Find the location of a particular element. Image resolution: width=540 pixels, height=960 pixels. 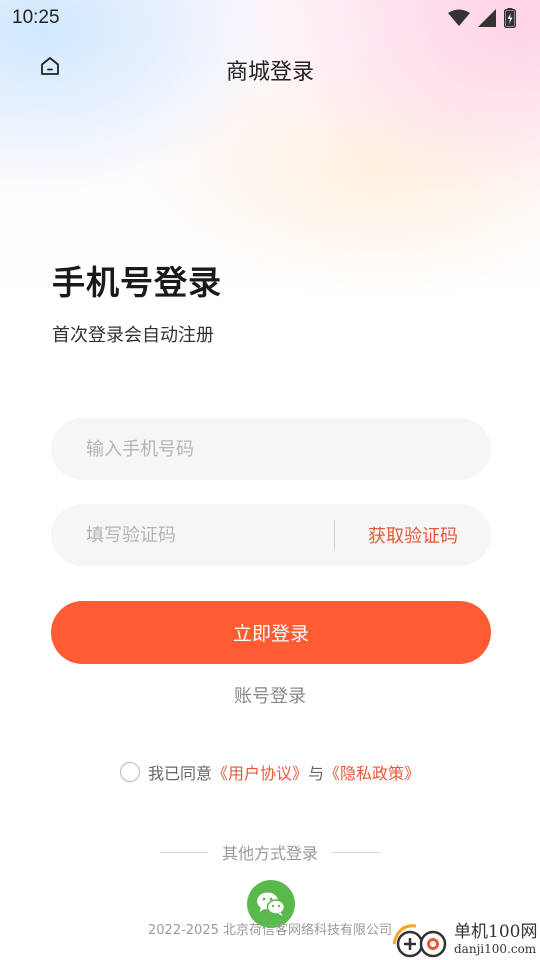

phone-field is located at coordinates (271, 449).